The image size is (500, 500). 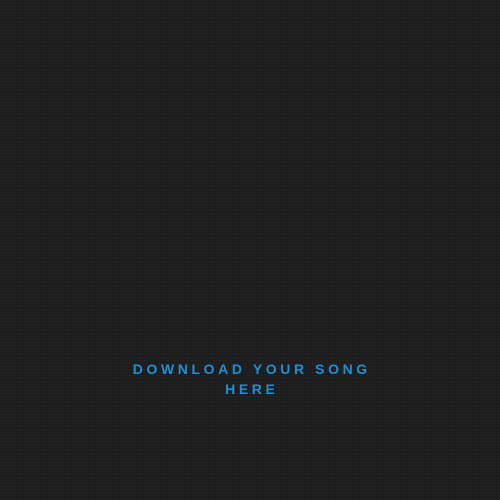 What do you see at coordinates (251, 369) in the screenshot?
I see `download-label-line-1: DOWNLOAD YOUR SONG` at bounding box center [251, 369].